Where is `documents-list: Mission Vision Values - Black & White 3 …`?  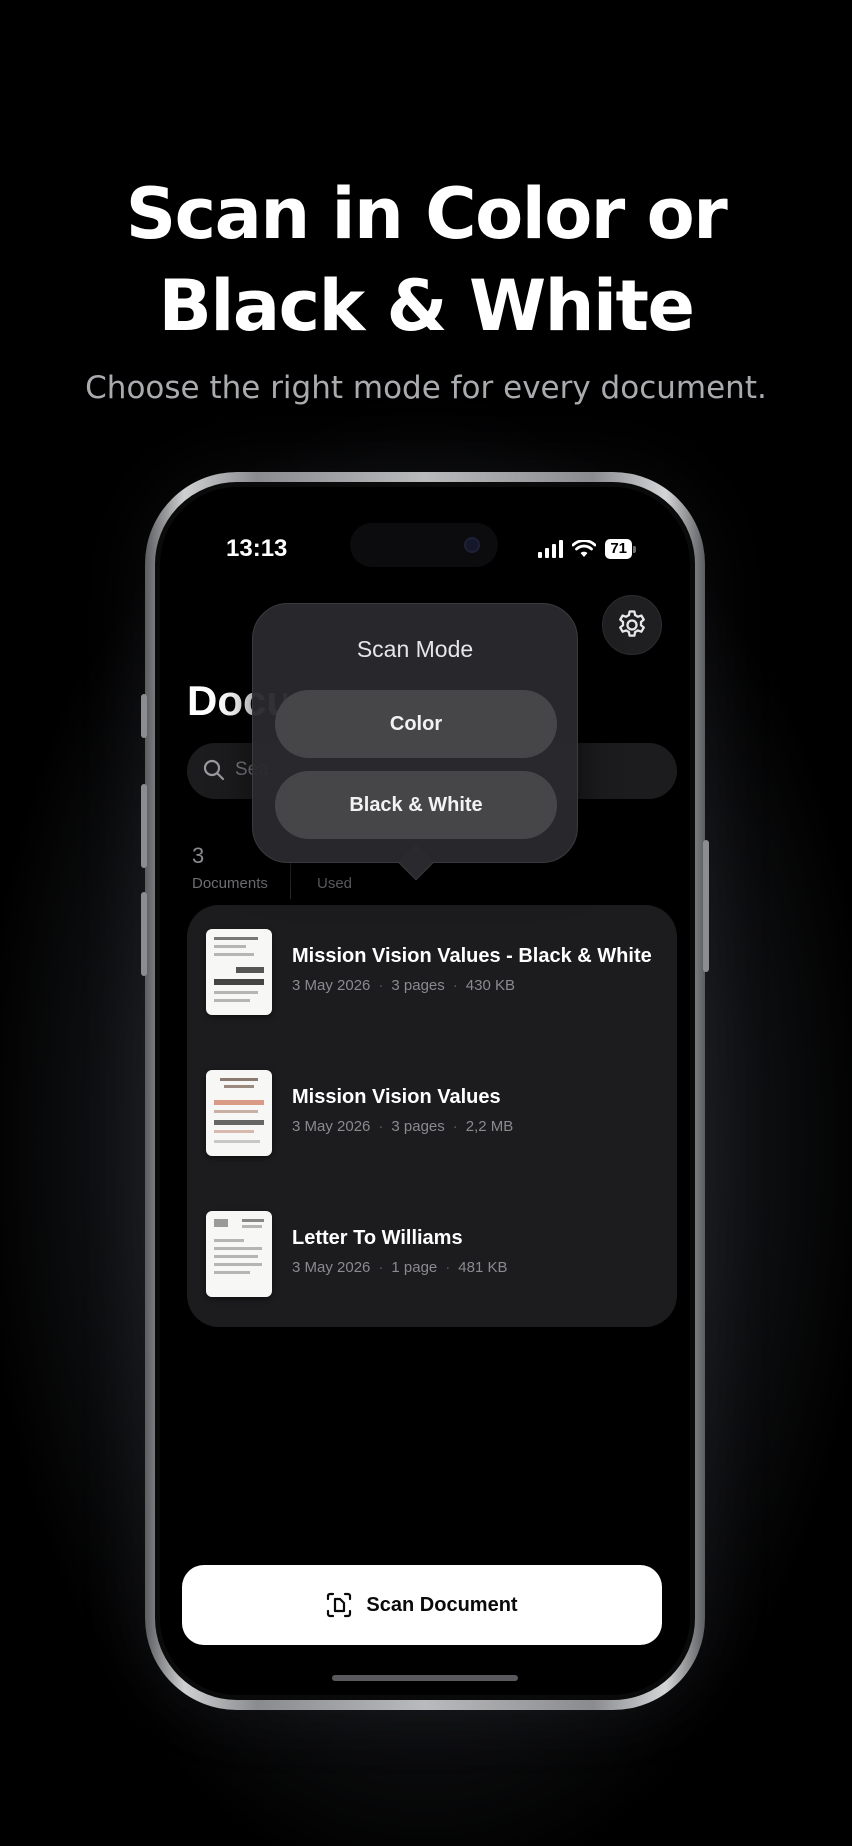 documents-list: Mission Vision Values - Black & White 3 … is located at coordinates (432, 1116).